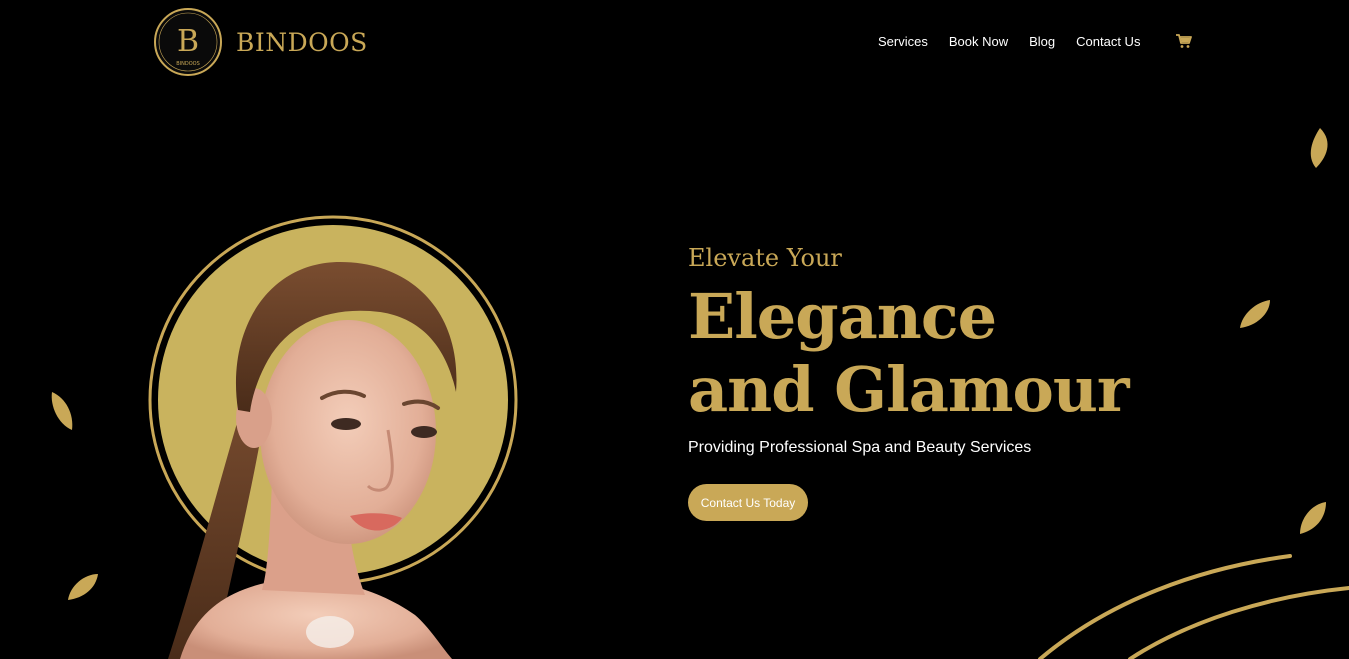 This screenshot has width=1349, height=659. I want to click on hero-eyebrow: Elevate Your, so click(765, 258).